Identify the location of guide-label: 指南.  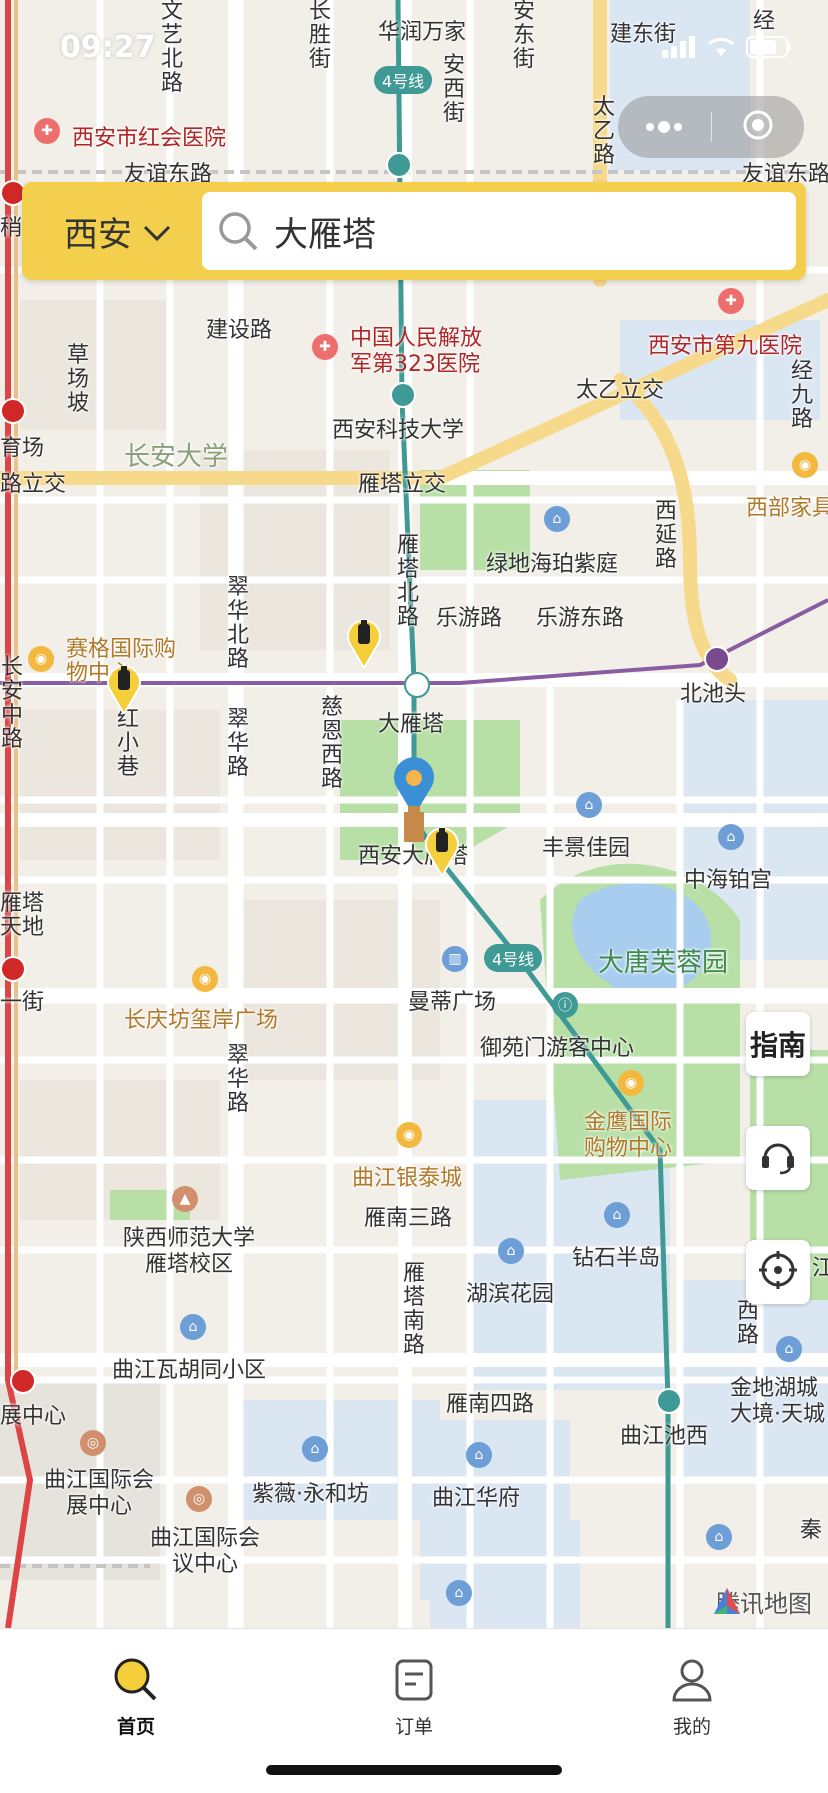
(777, 1045).